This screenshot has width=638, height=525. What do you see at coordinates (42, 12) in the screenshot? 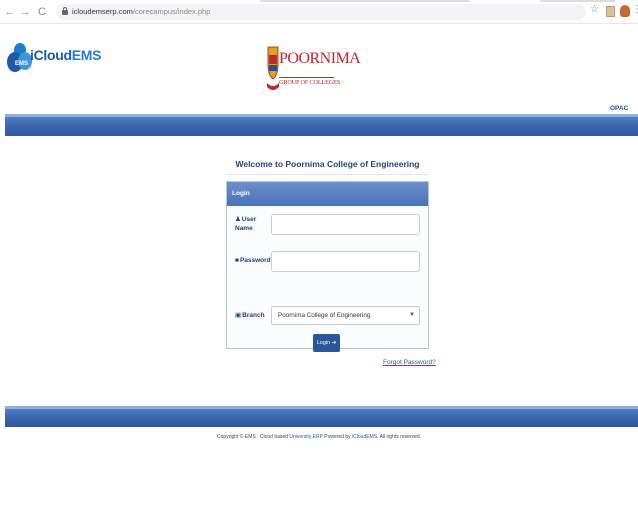
I see `reload-icon: C` at bounding box center [42, 12].